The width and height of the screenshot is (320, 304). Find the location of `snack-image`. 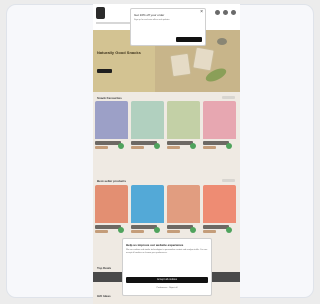

snack-image is located at coordinates (222, 41).